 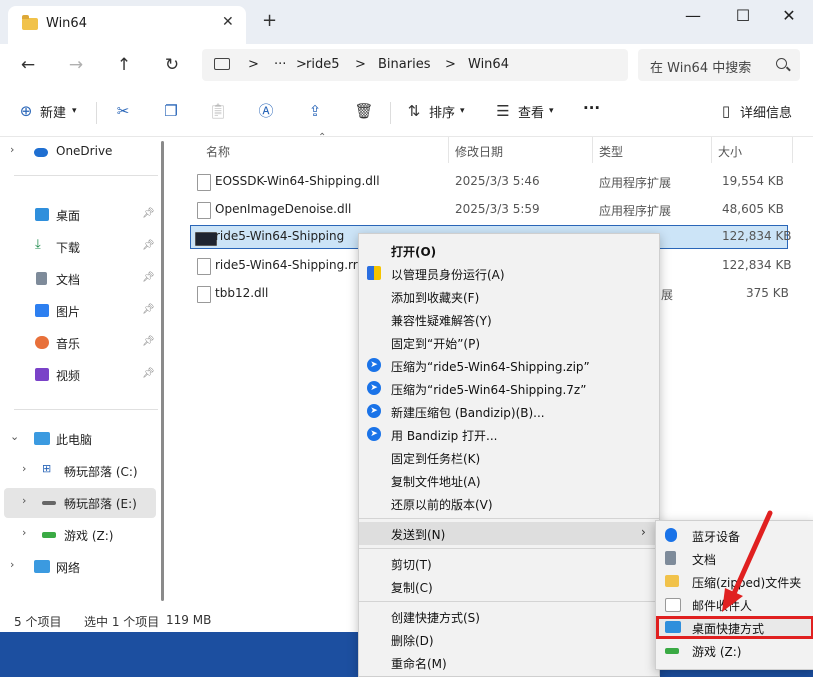 I want to click on sidebar-item-label: 下载, so click(x=68, y=248).